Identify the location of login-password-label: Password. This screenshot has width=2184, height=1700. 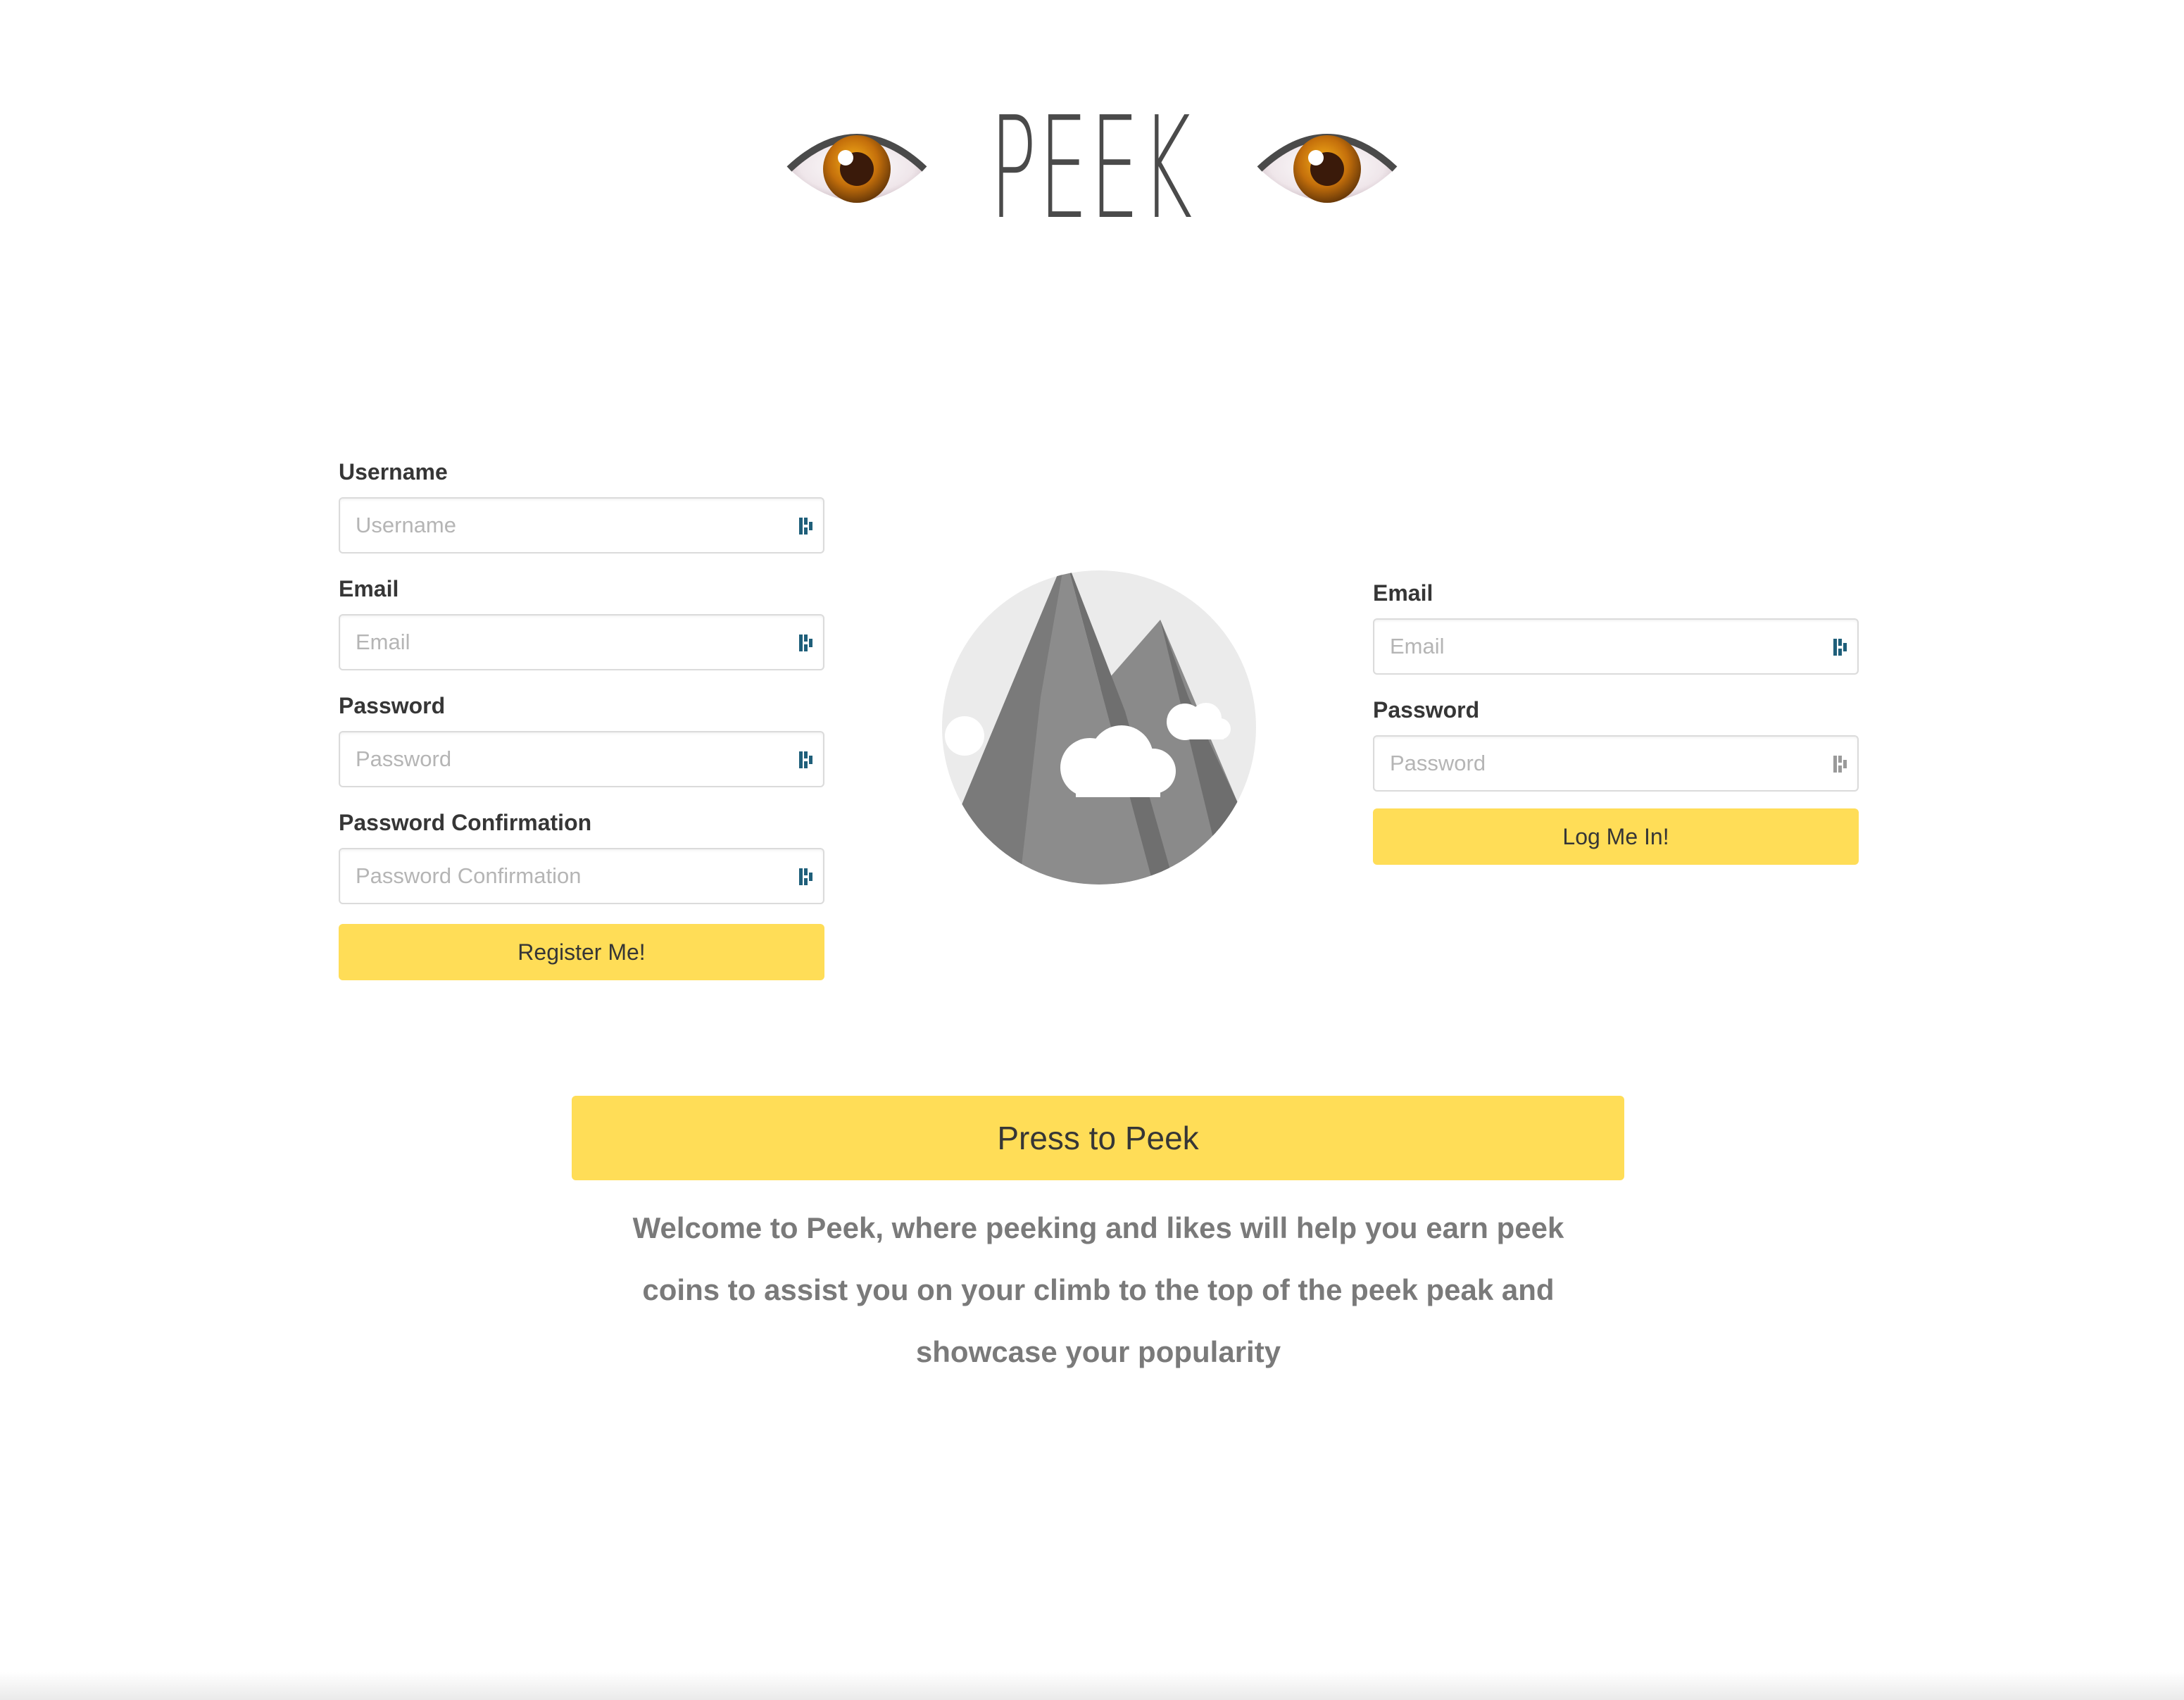
(1426, 710).